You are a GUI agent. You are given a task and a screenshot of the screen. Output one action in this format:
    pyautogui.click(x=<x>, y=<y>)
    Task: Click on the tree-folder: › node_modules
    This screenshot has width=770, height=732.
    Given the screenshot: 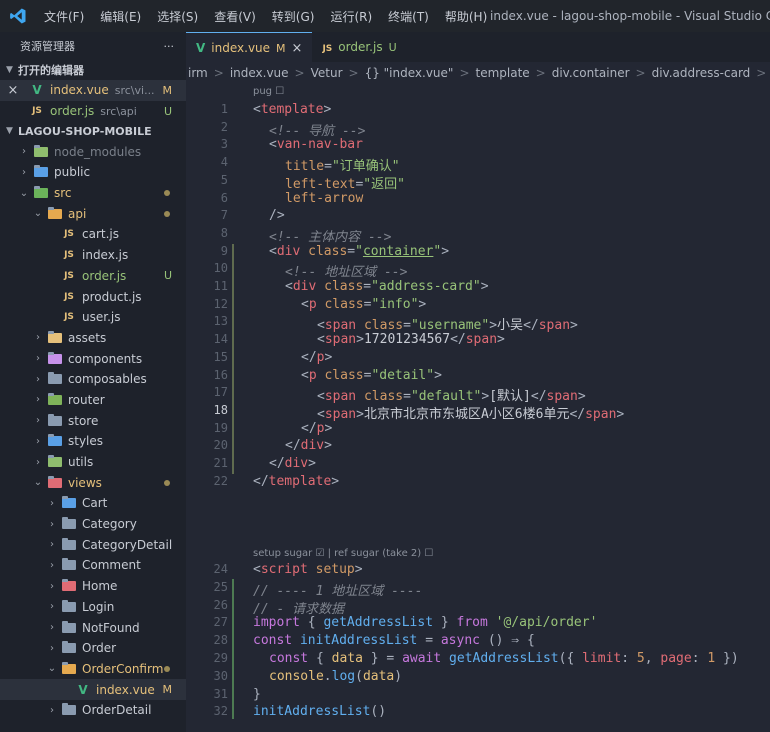 What is the action you would take?
    pyautogui.click(x=93, y=151)
    